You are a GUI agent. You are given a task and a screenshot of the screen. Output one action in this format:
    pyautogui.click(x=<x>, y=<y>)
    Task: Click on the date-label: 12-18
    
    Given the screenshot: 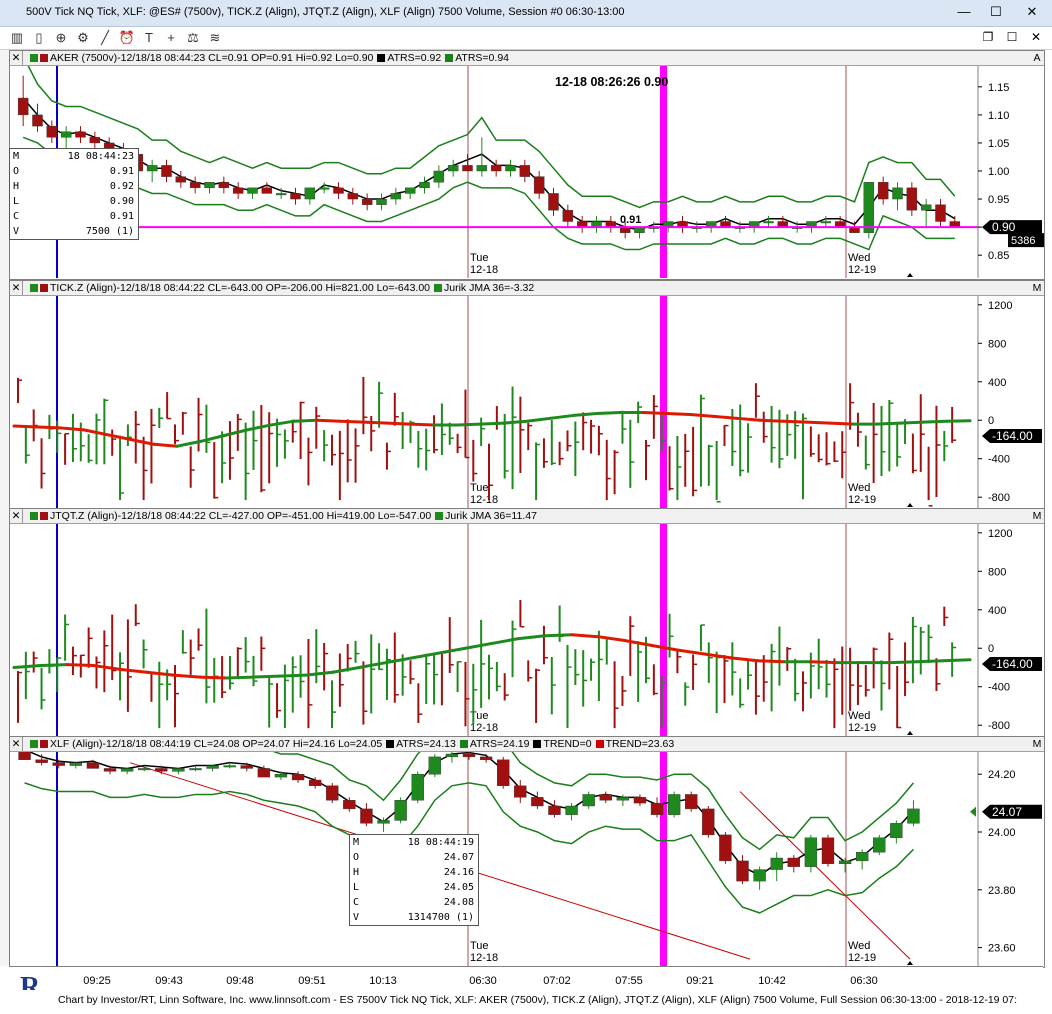 What is the action you would take?
    pyautogui.click(x=484, y=500)
    